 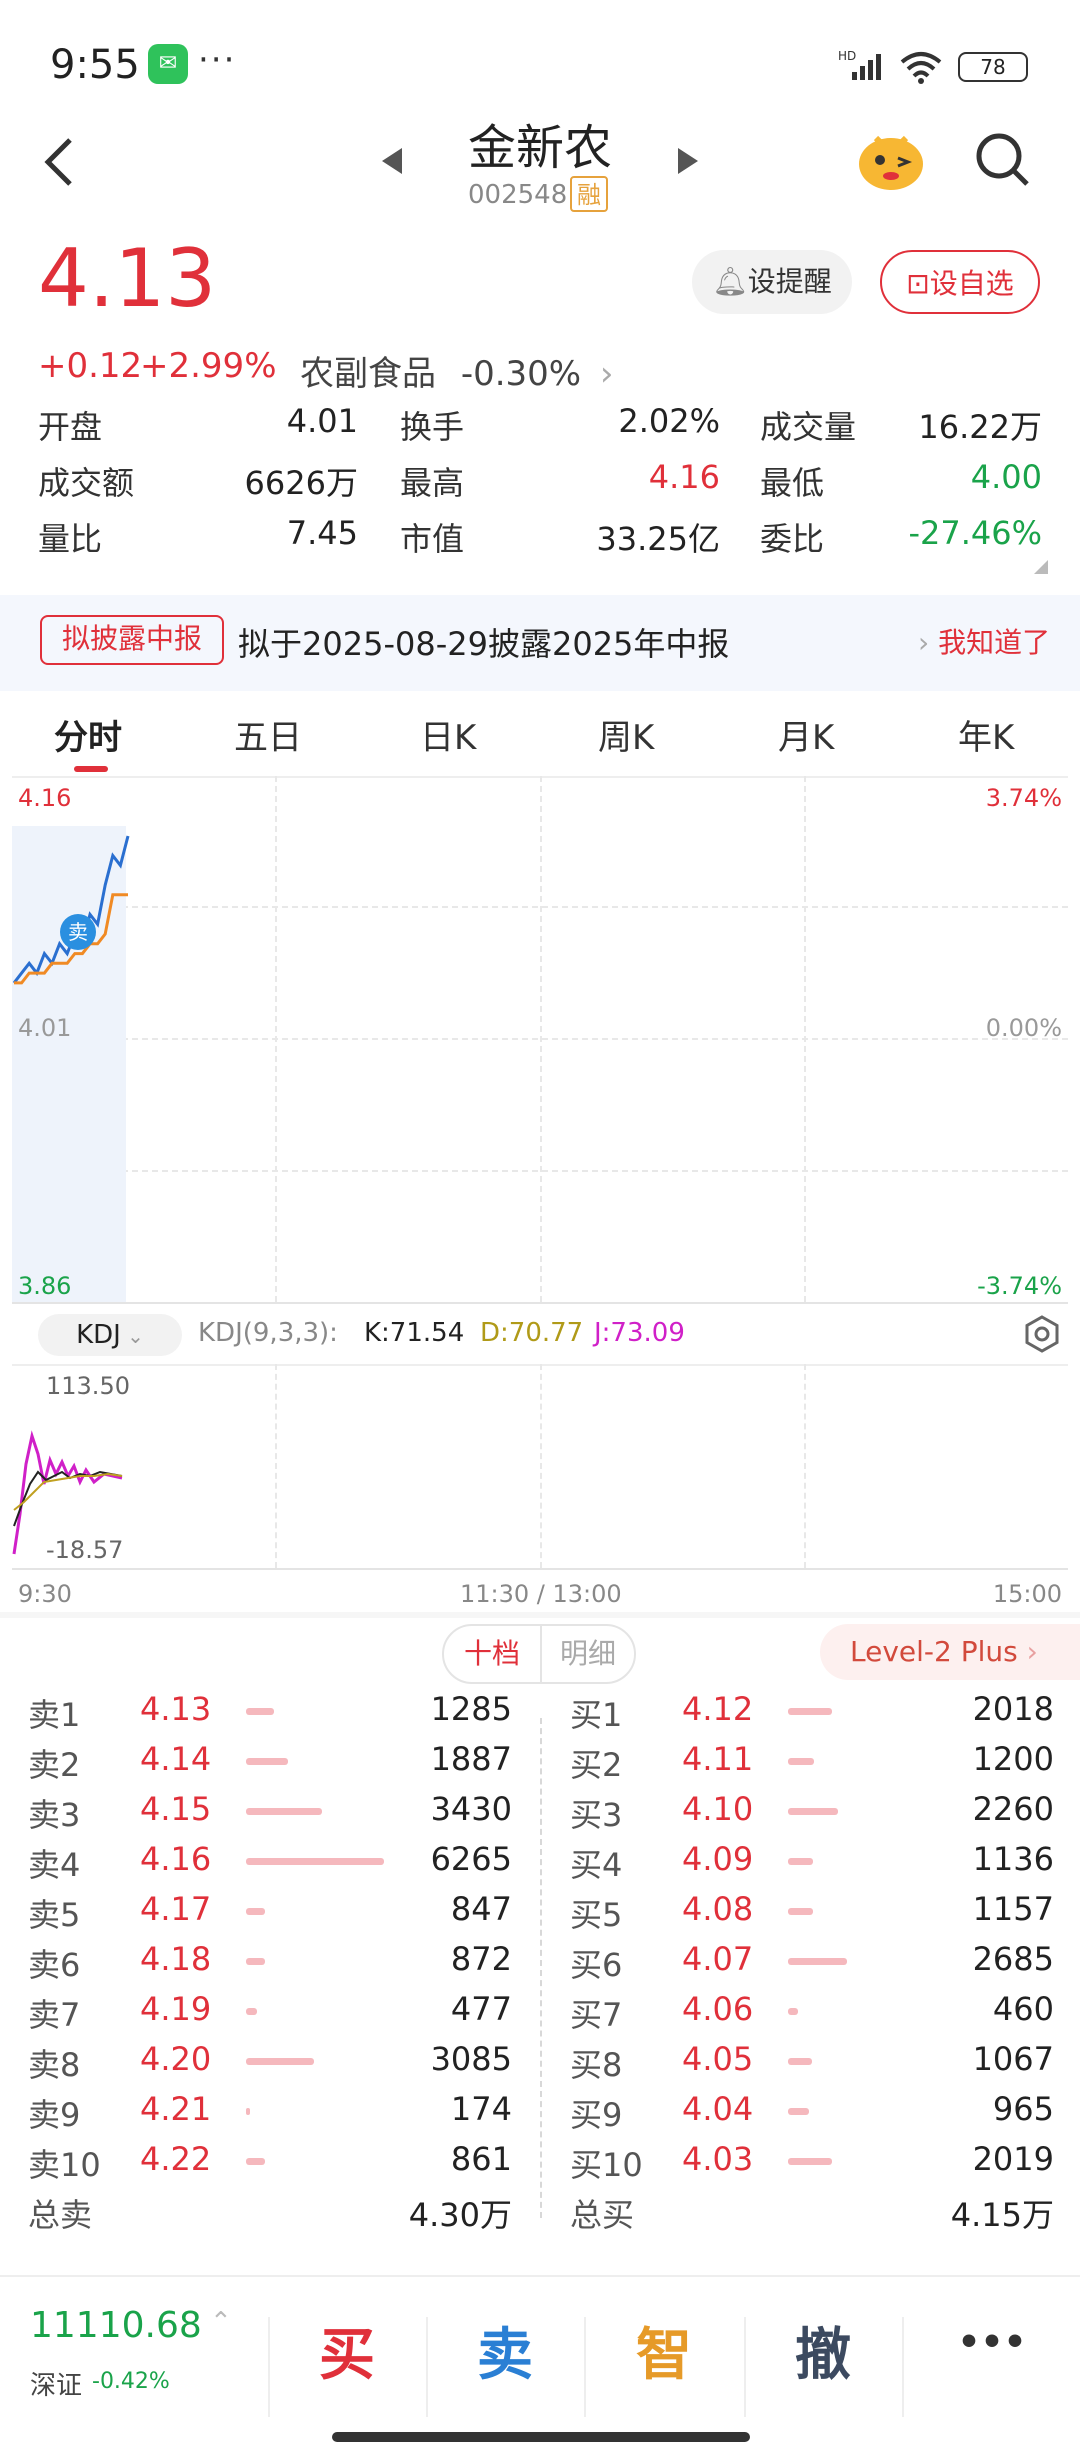 I want to click on level-label: 买3, so click(x=596, y=1815).